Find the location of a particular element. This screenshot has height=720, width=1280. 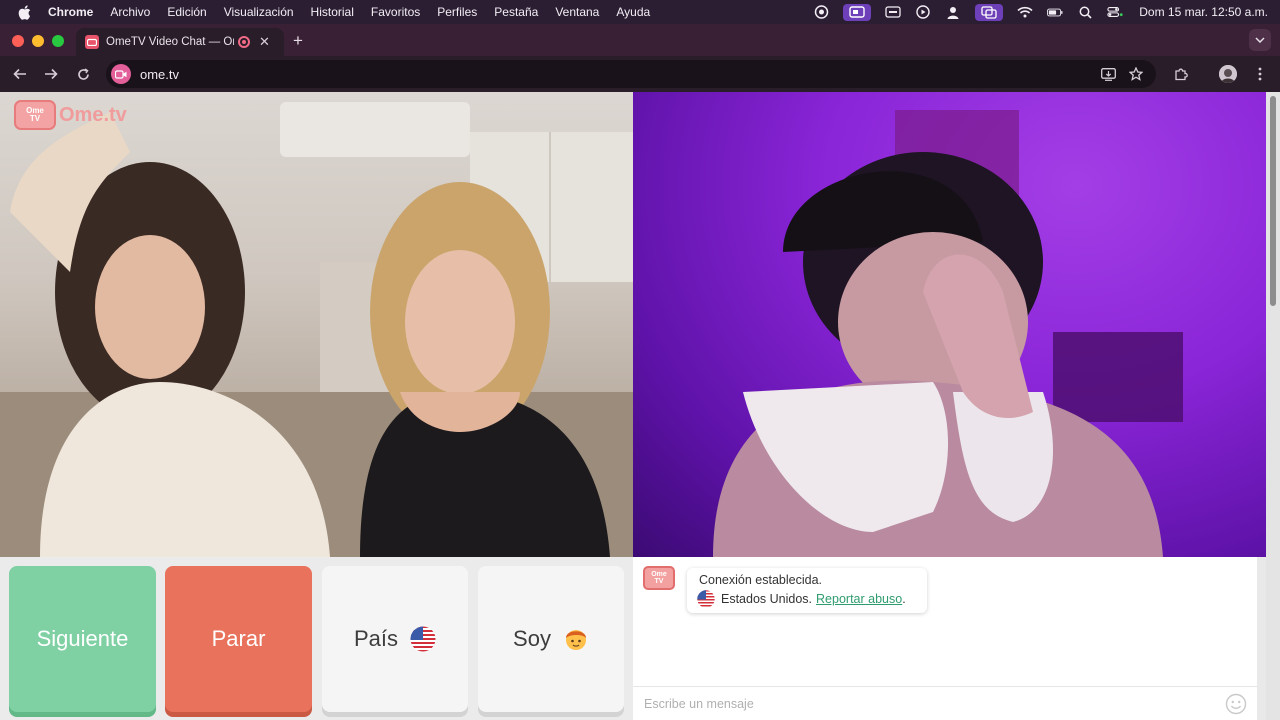

ometv-logo: Ome TV Ome.tv is located at coordinates (70, 115).